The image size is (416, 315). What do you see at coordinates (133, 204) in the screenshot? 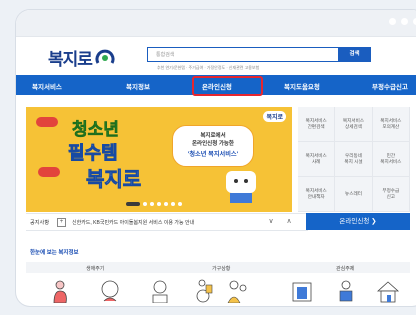
I see `pager-dot-active` at bounding box center [133, 204].